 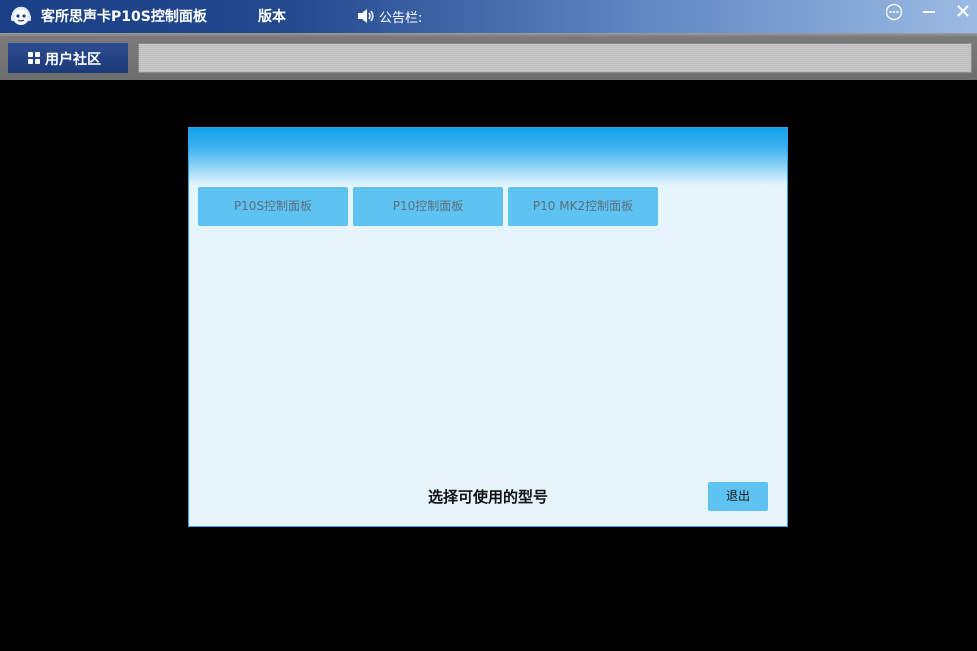 What do you see at coordinates (272, 16) in the screenshot?
I see `version-menu: 版本` at bounding box center [272, 16].